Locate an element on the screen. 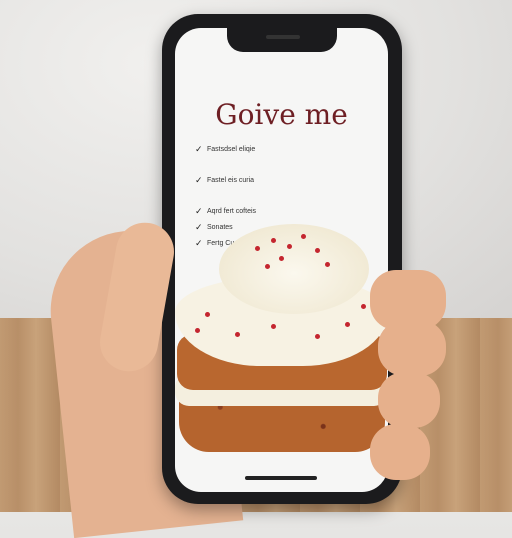 This screenshot has height=538, width=512. page-title: Goive me is located at coordinates (281, 114).